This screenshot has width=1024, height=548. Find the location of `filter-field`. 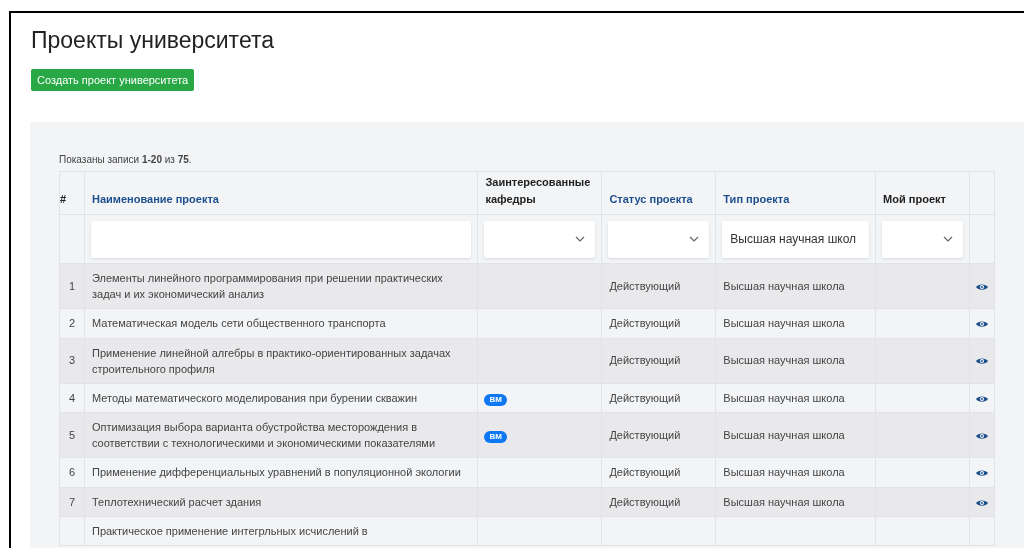

filter-field is located at coordinates (281, 239).